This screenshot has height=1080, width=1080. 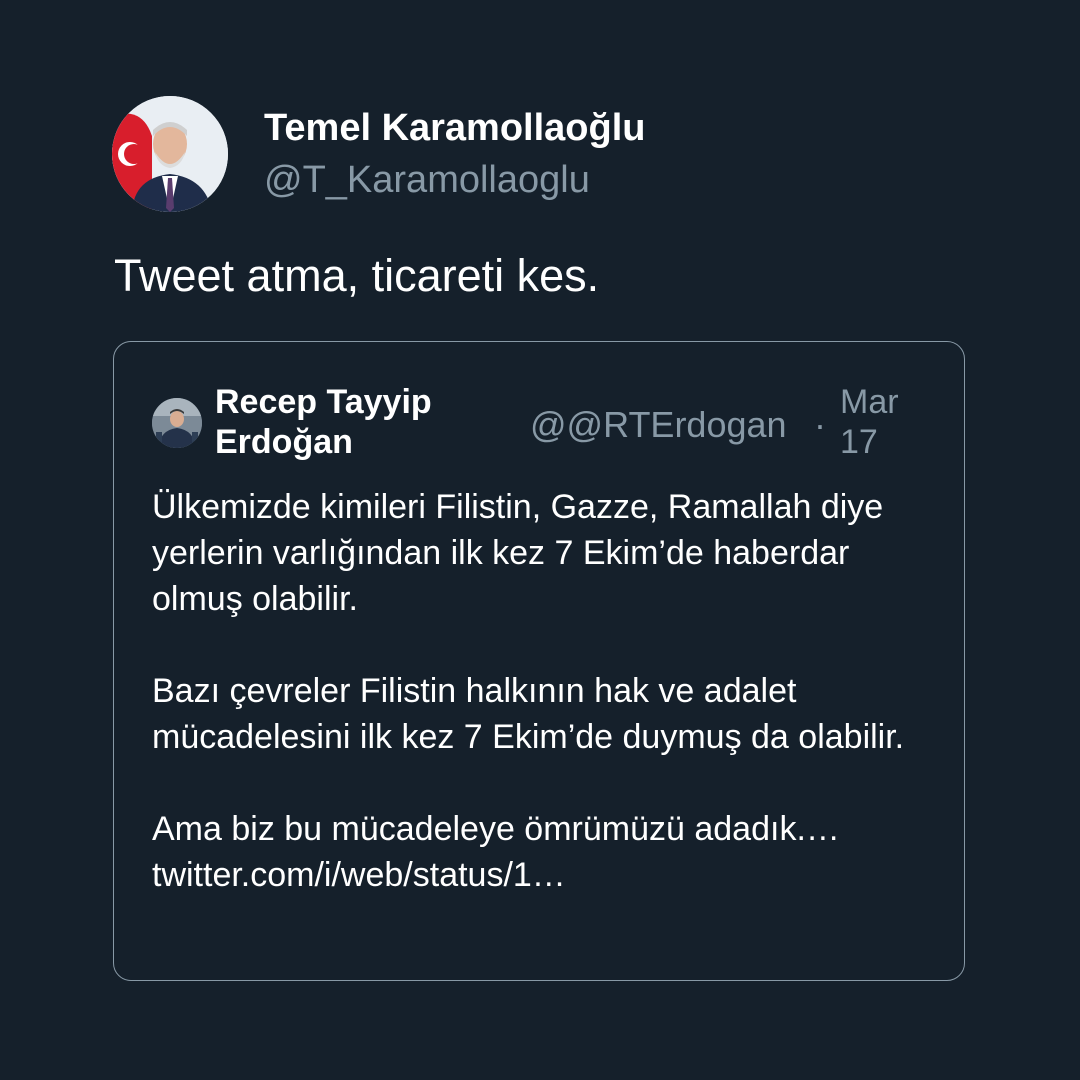 I want to click on quoted-author-avatar, so click(x=177, y=423).